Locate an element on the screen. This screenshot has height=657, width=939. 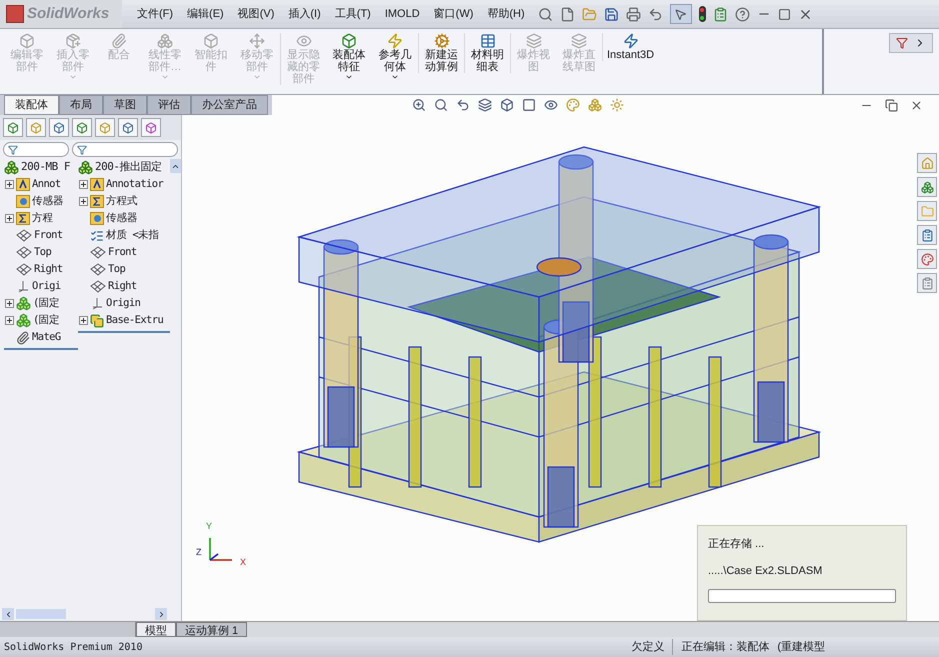
help-icon is located at coordinates (742, 14).